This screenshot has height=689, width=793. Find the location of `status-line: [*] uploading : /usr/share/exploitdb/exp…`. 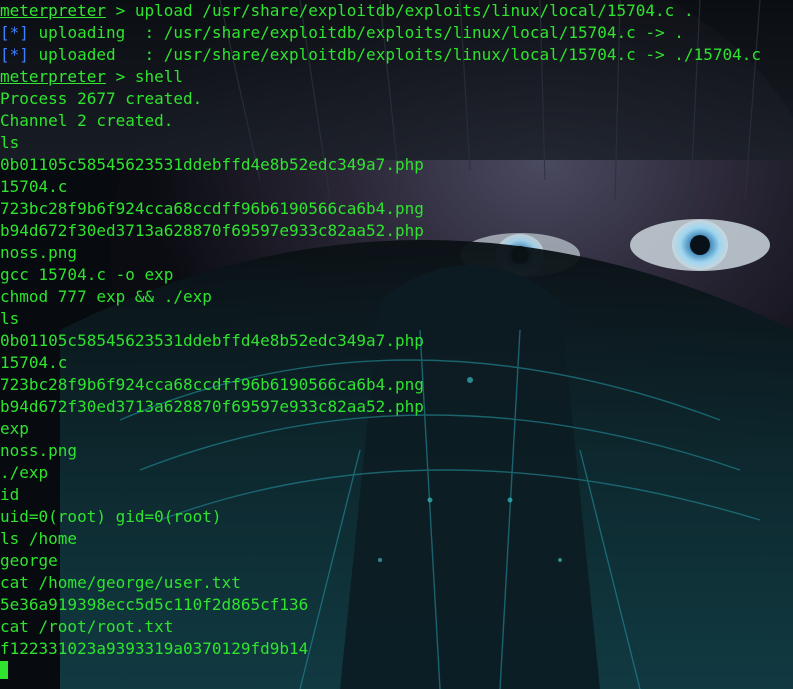

status-line: [*] uploading : /usr/share/exploitdb/exp… is located at coordinates (380, 33).